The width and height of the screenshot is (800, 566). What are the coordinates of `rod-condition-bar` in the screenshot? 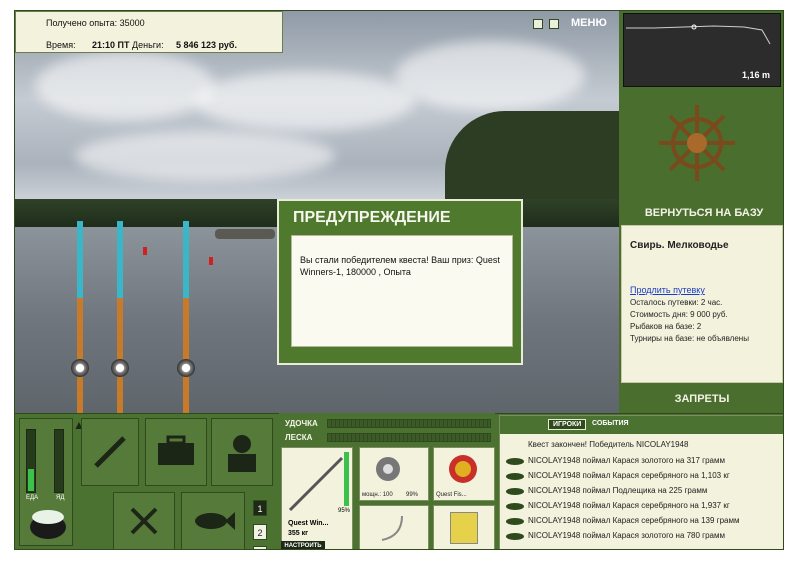 It's located at (346, 479).